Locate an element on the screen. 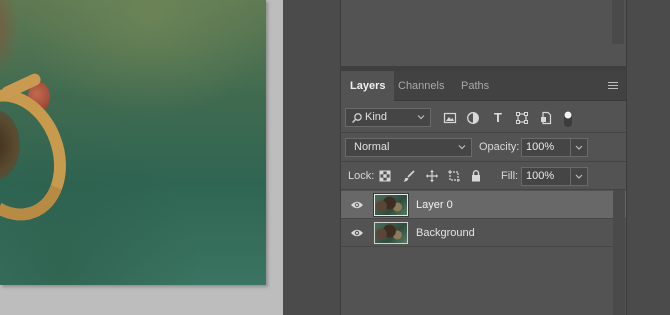 The image size is (670, 315). lock-artboard-icon is located at coordinates (454, 176).